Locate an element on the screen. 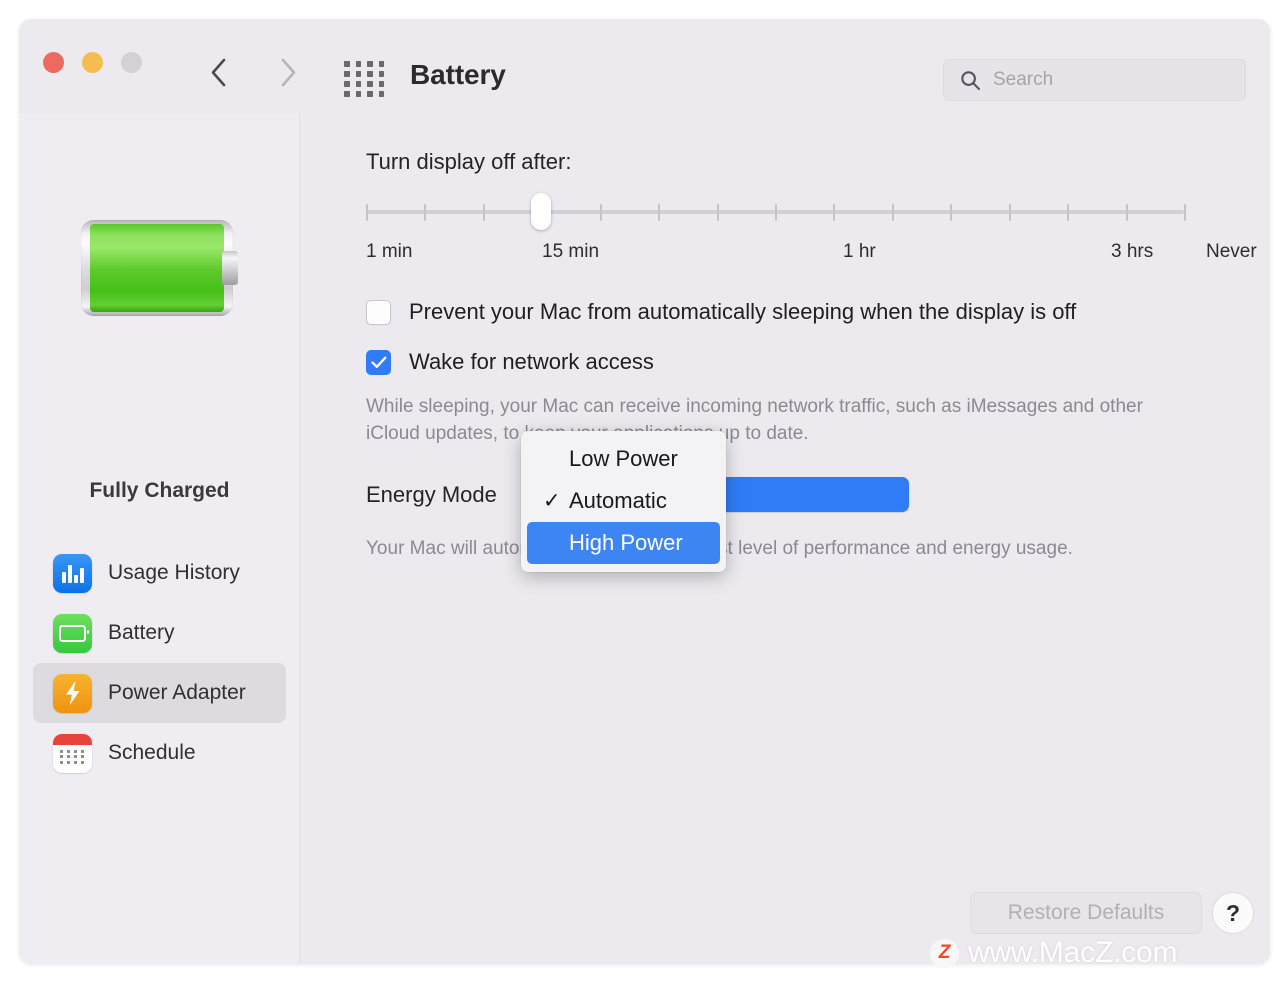 The height and width of the screenshot is (982, 1288). turn-display-off-slider is located at coordinates (776, 211).